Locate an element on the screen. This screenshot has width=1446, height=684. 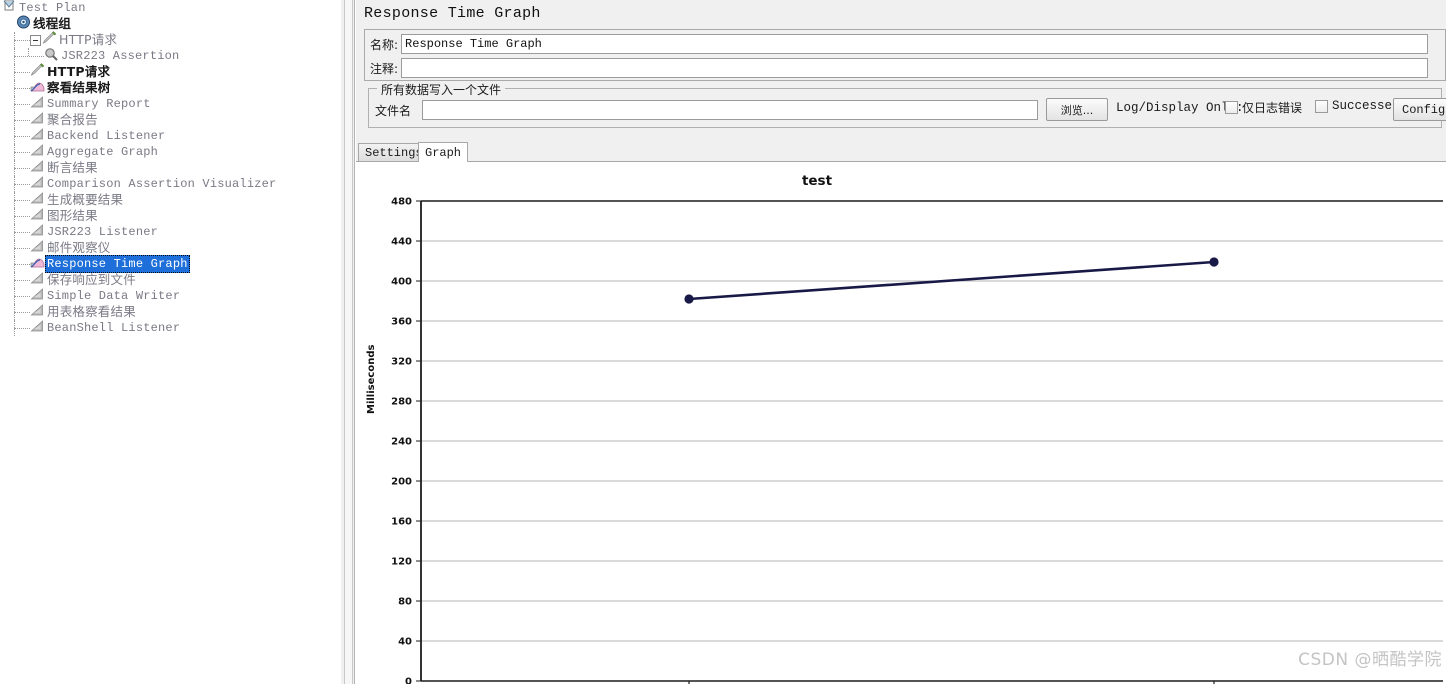
filename-input is located at coordinates (730, 110).